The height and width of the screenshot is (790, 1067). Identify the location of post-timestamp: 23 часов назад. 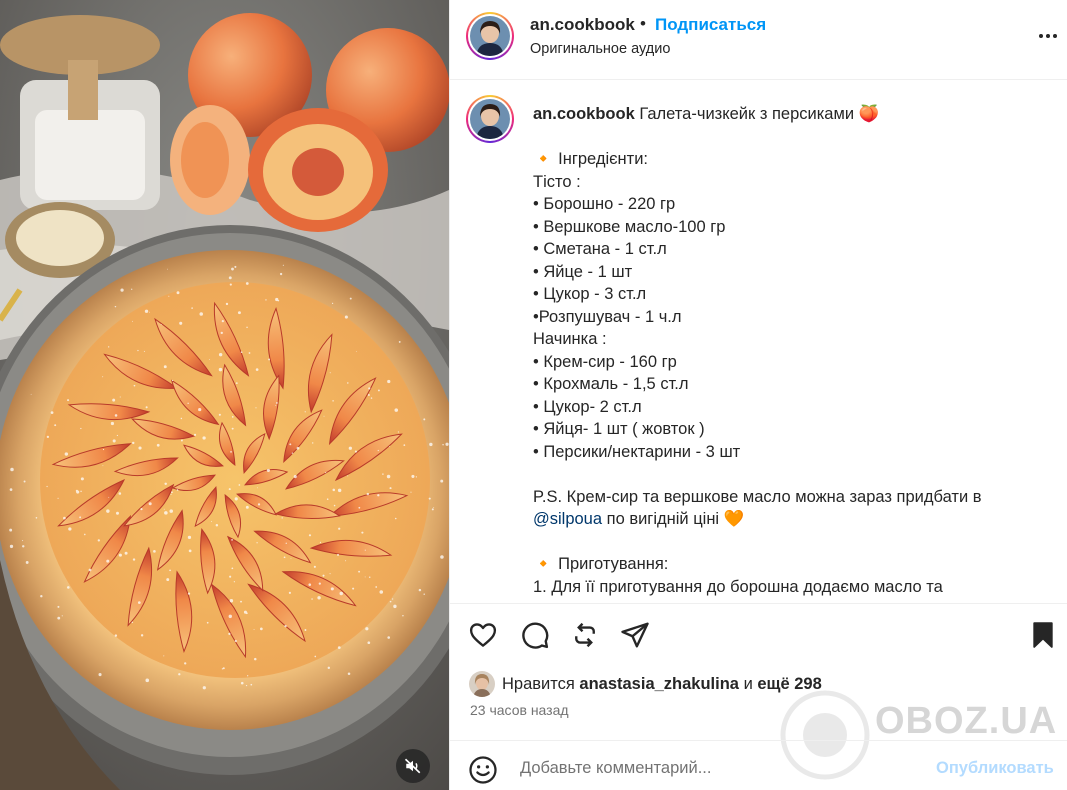
(519, 710).